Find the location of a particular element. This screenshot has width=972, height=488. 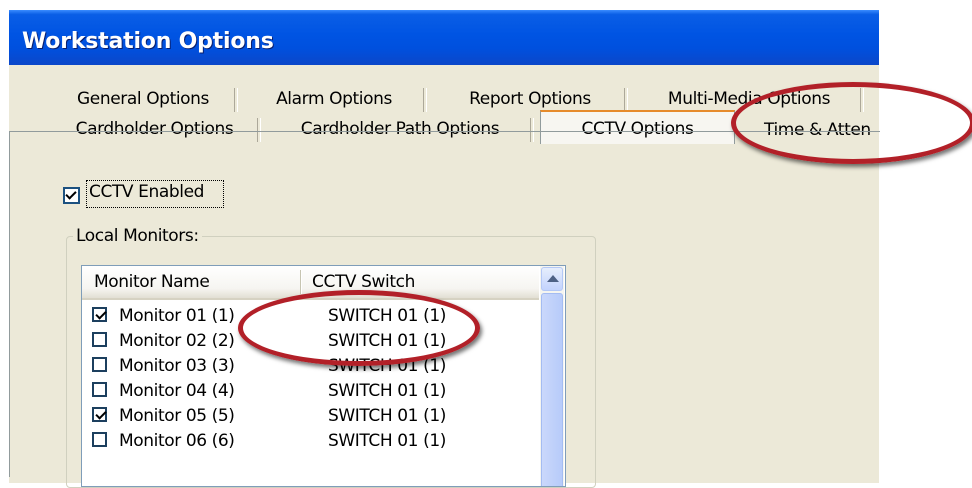

scroll-up-button is located at coordinates (552, 279).